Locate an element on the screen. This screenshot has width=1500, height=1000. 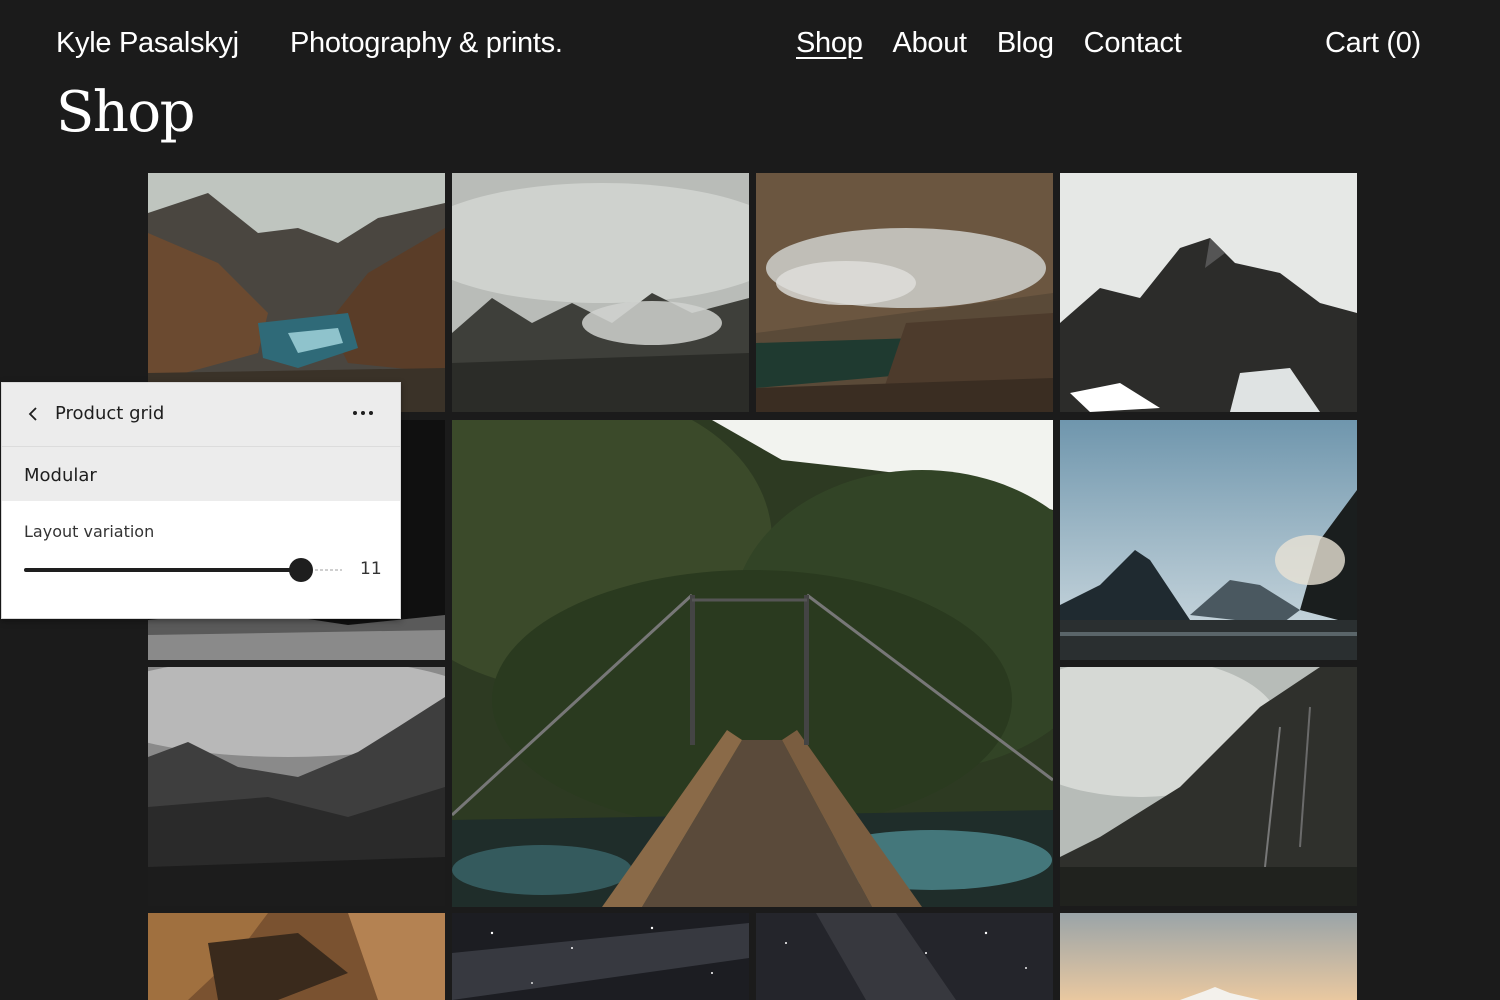
nav-contact: Contact is located at coordinates (1133, 43).